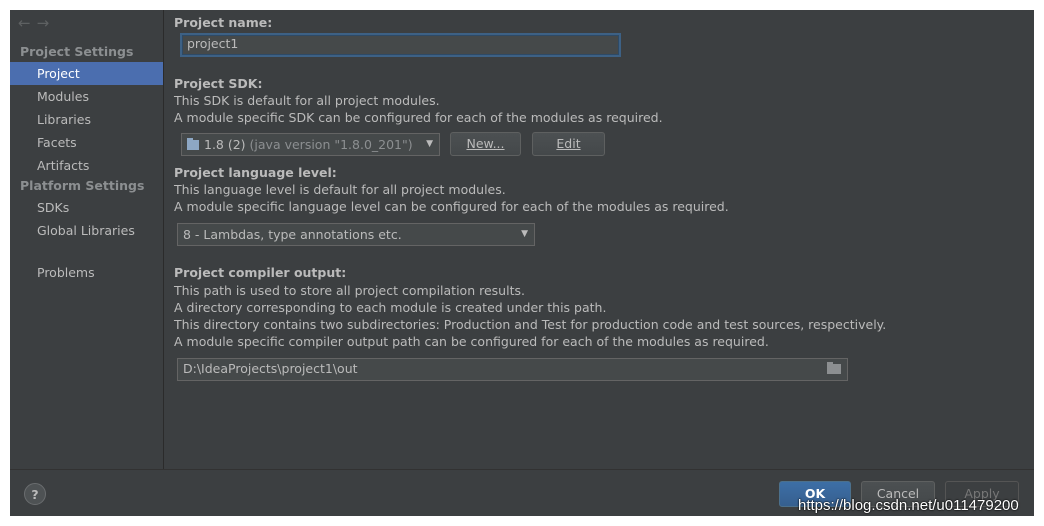 The image size is (1044, 526). I want to click on language-level-label: Project language level:, so click(255, 172).